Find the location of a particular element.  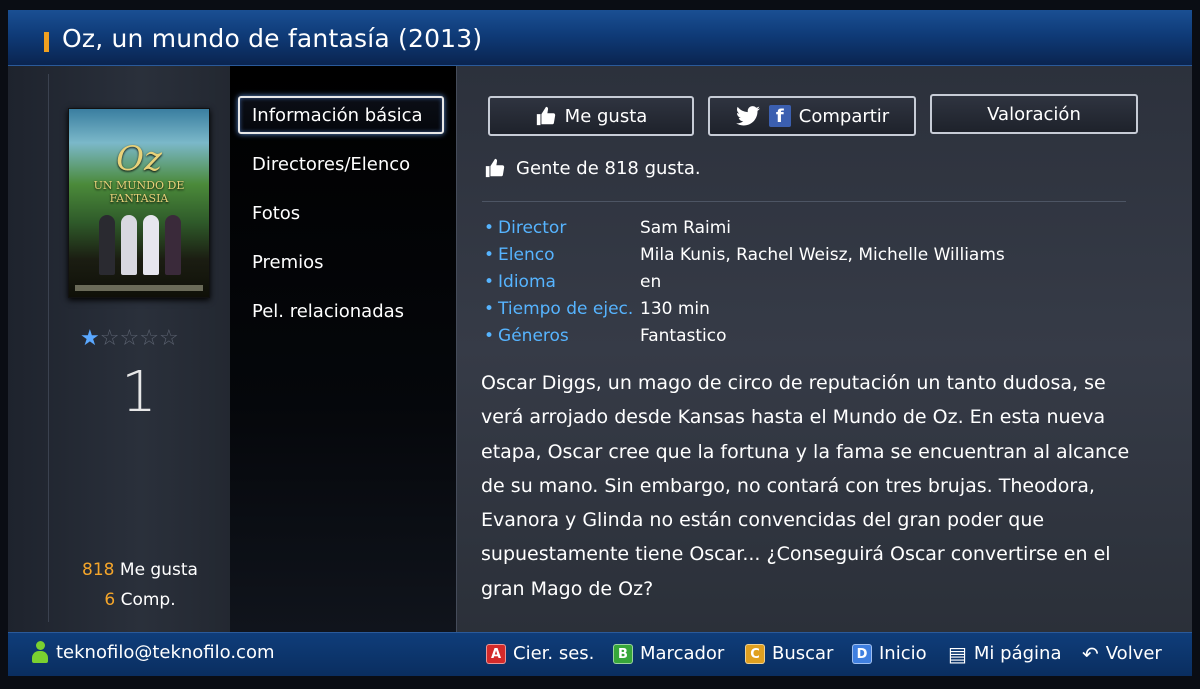

people-like-summary: Gente de 818 gusta. is located at coordinates (592, 168).